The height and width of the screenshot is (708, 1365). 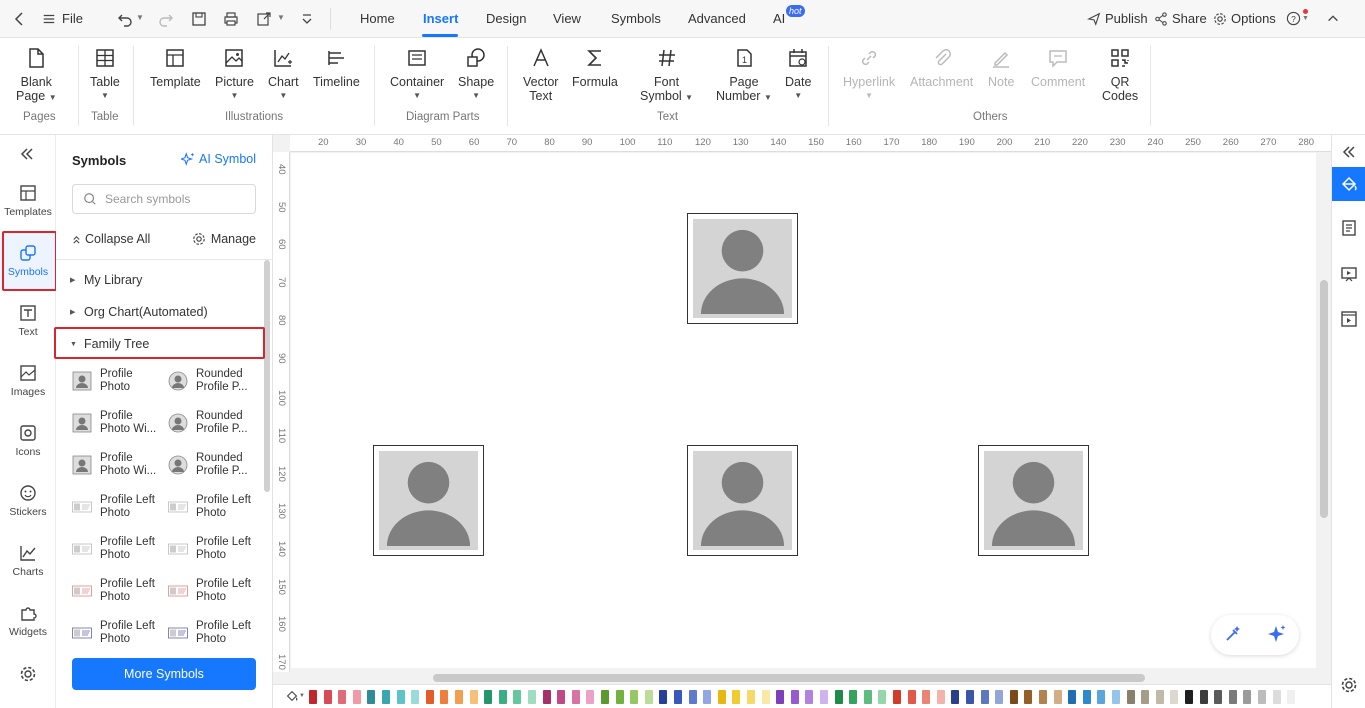 What do you see at coordinates (1348, 152) in the screenshot?
I see `expand-right-panel-icon` at bounding box center [1348, 152].